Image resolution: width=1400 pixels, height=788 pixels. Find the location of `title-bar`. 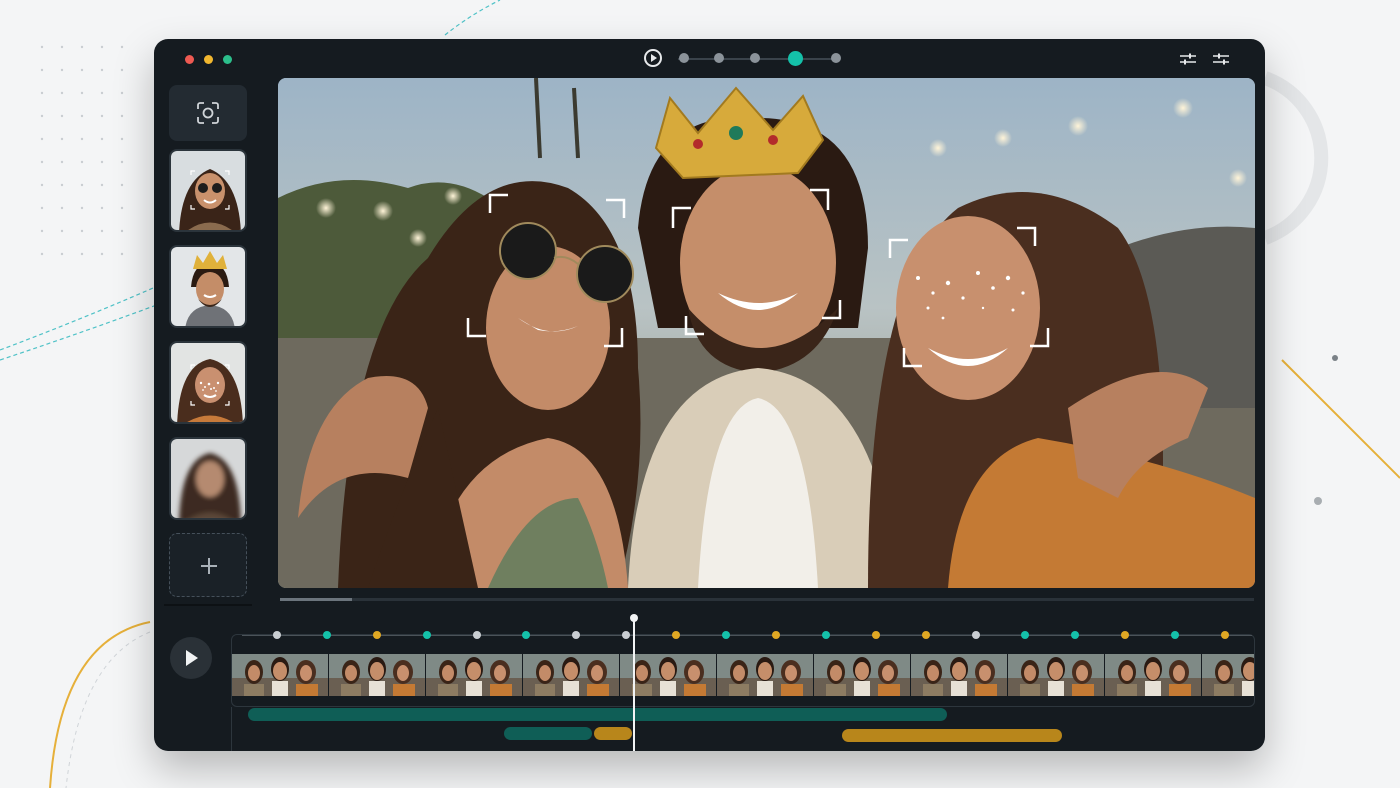

title-bar is located at coordinates (709, 59).